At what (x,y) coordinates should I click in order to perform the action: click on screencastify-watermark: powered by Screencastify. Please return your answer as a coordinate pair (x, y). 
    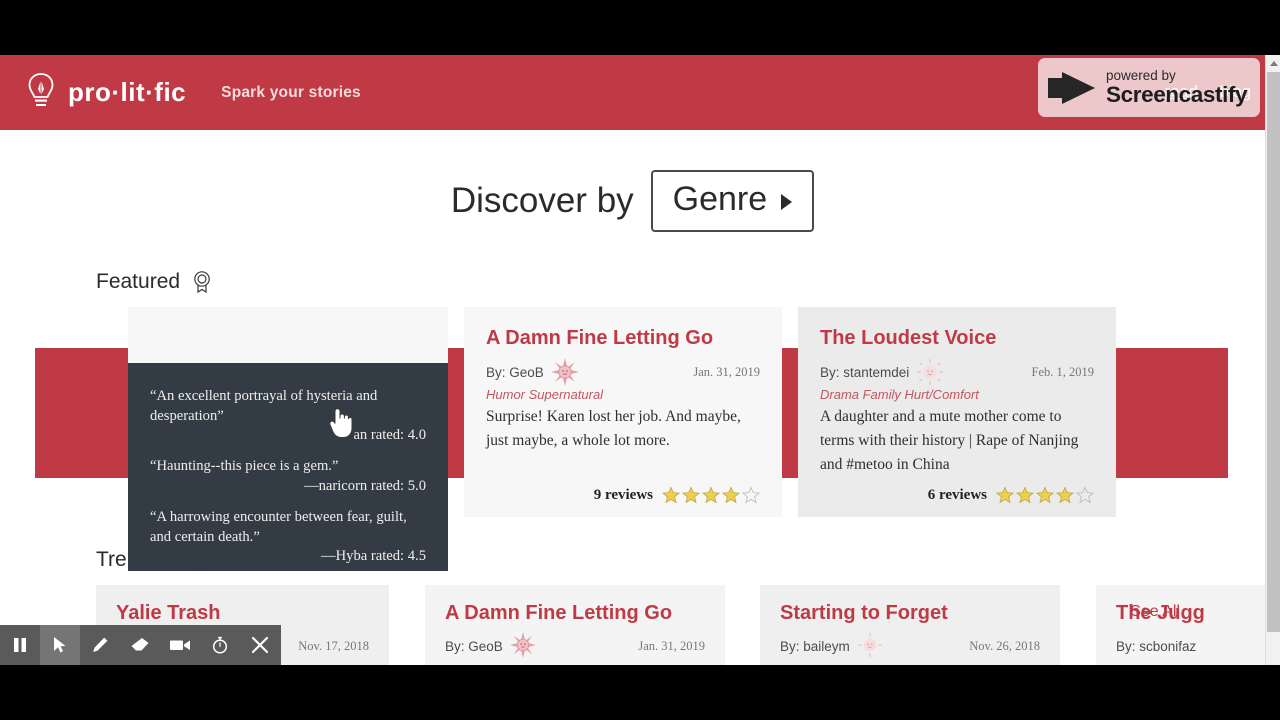
    Looking at the image, I should click on (1149, 87).